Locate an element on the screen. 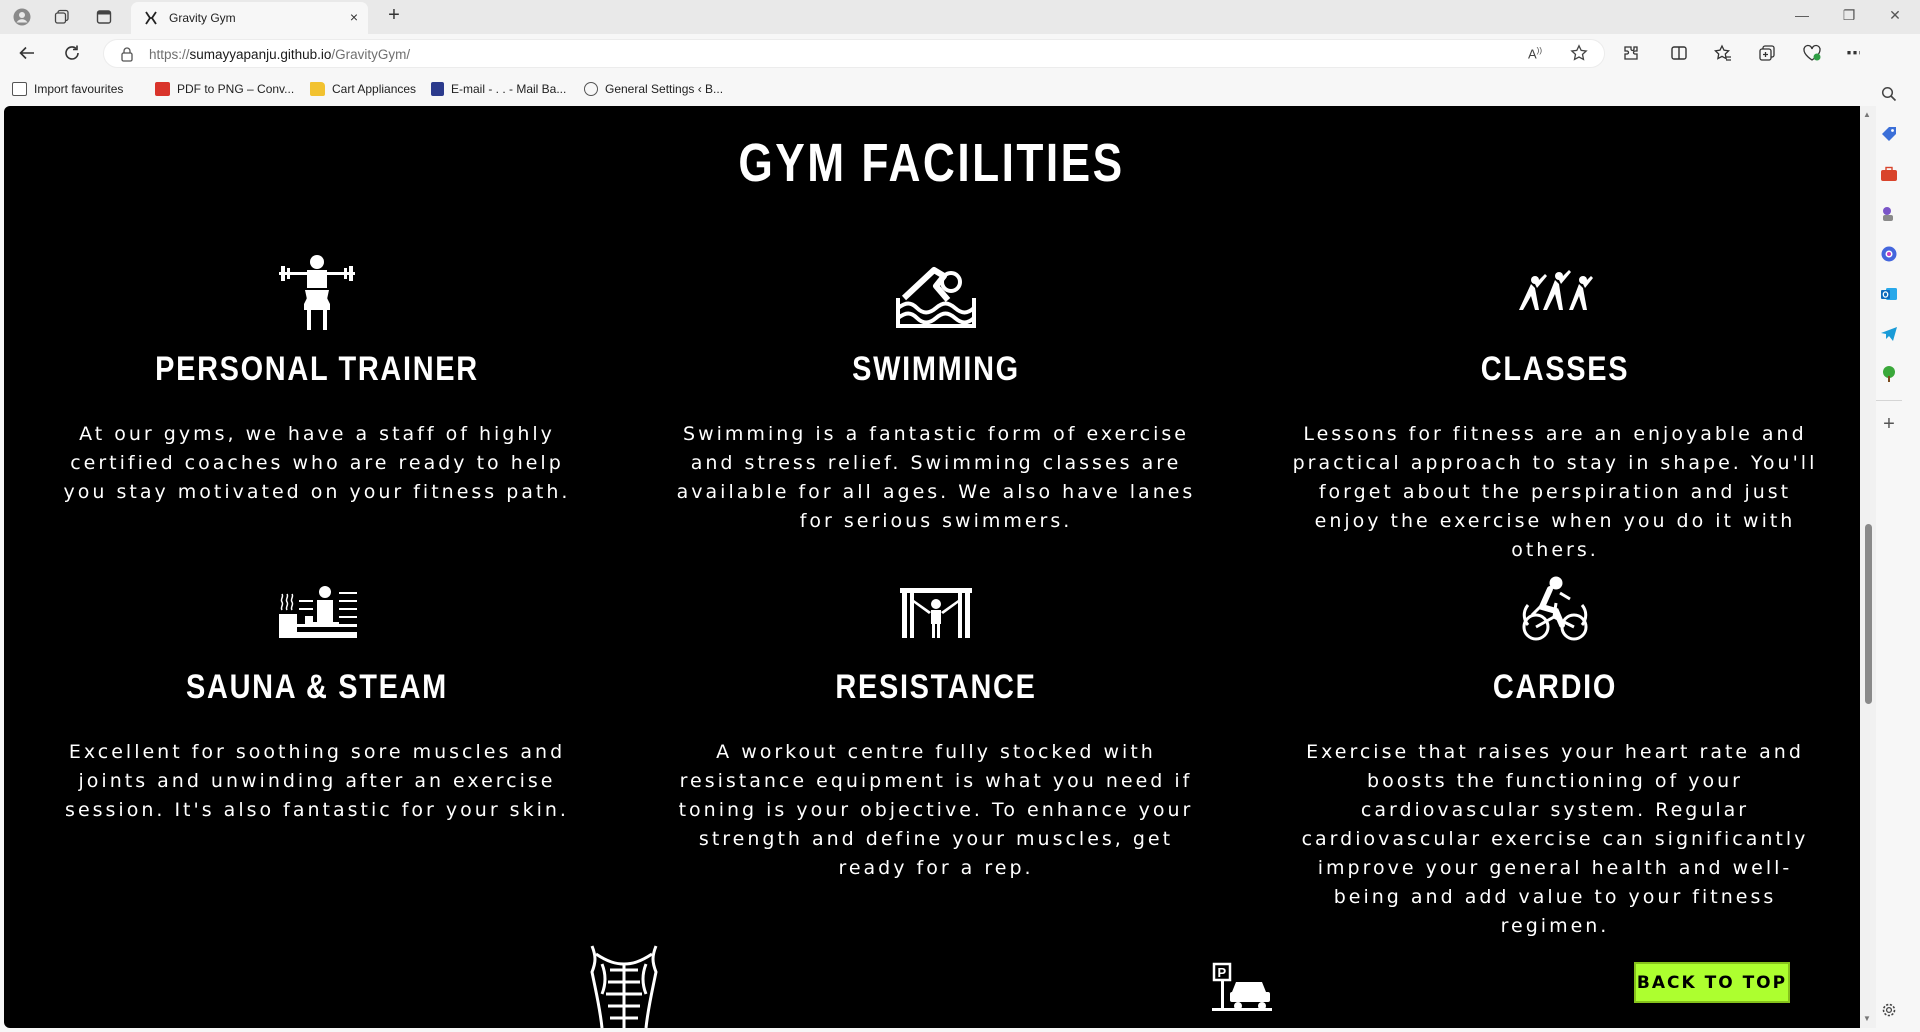 This screenshot has width=1920, height=1032. wordpress-icon is located at coordinates (591, 89).